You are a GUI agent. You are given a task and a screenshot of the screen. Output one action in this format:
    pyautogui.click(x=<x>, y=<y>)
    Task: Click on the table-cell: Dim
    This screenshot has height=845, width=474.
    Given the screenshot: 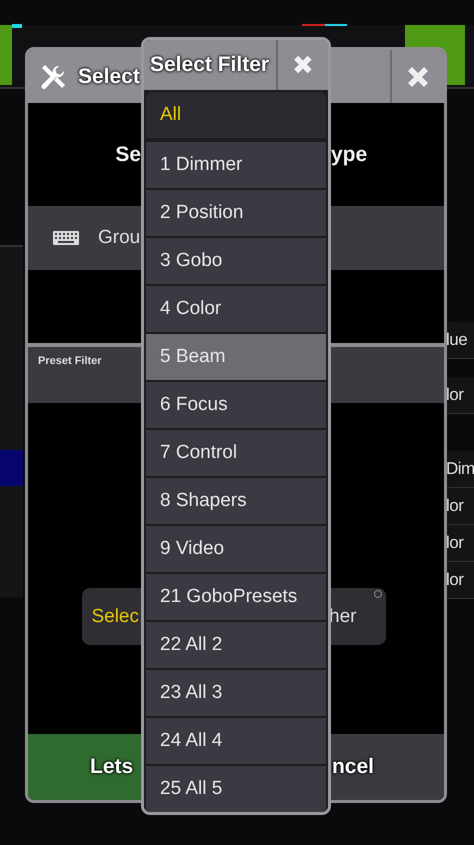 What is the action you would take?
    pyautogui.click(x=460, y=469)
    